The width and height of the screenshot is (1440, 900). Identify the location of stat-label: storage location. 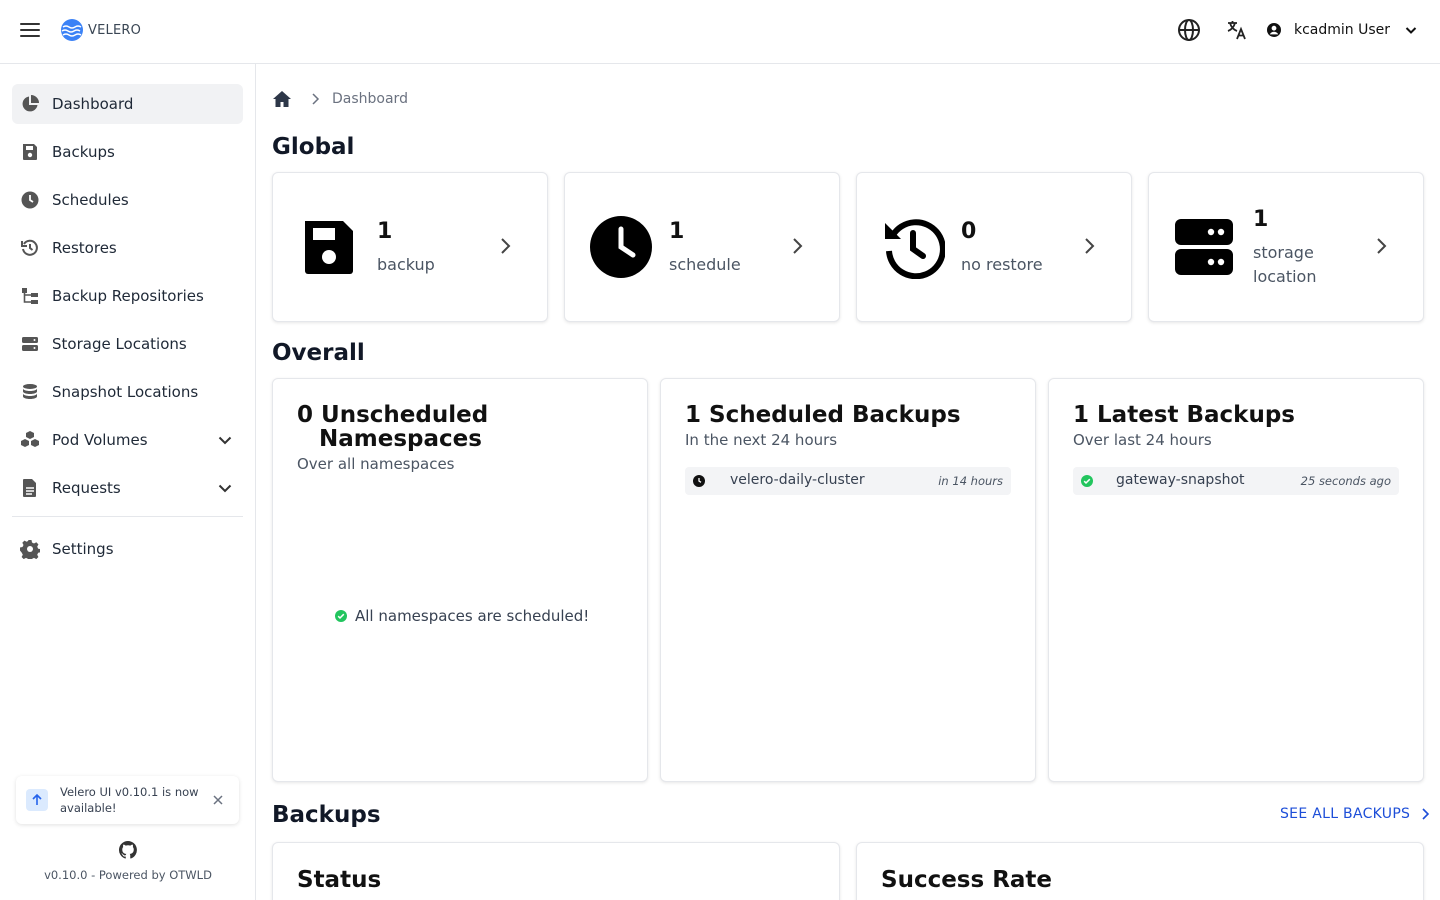
(1285, 264).